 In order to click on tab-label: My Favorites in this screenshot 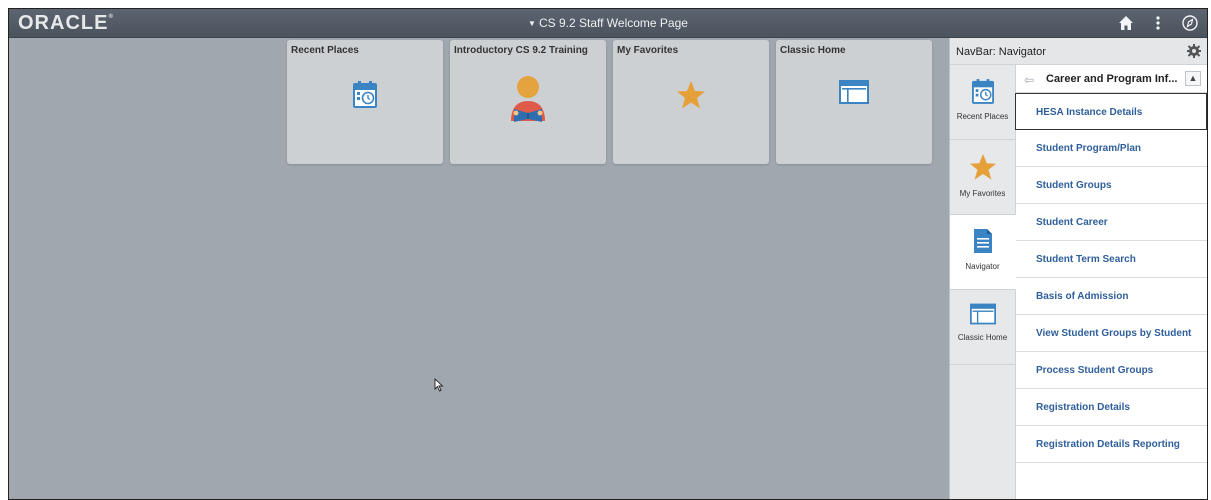, I will do `click(982, 193)`.